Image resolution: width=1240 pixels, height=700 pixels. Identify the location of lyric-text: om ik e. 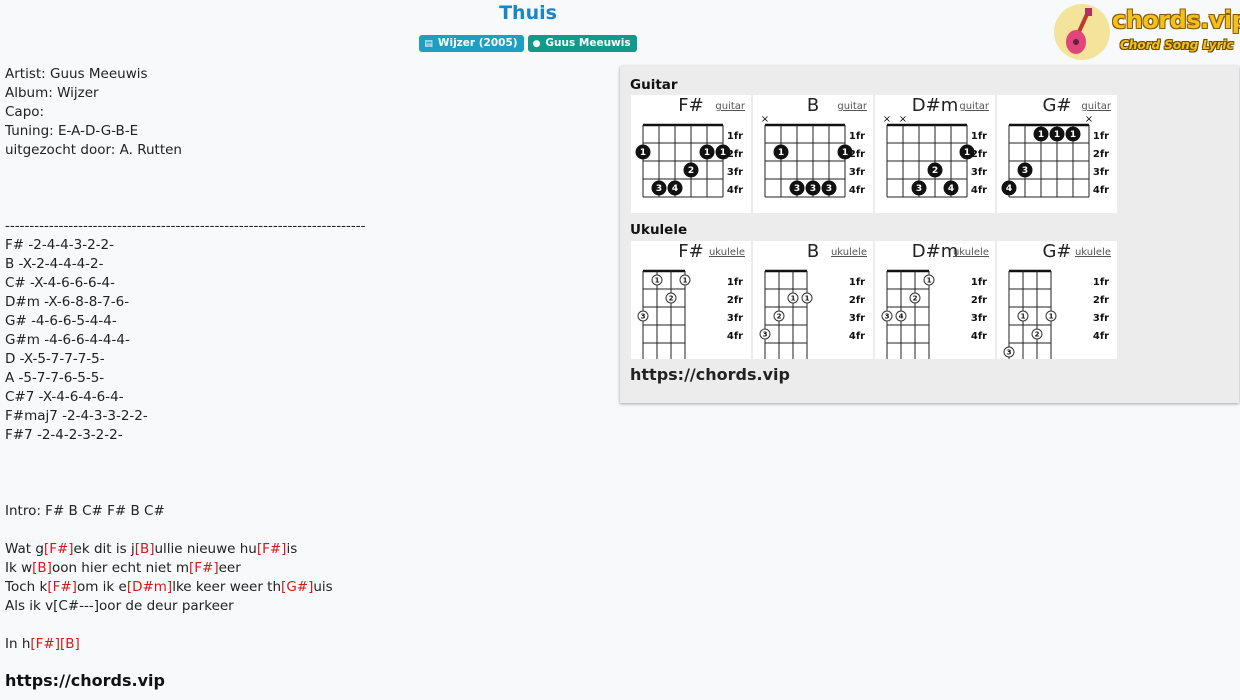
(101, 587).